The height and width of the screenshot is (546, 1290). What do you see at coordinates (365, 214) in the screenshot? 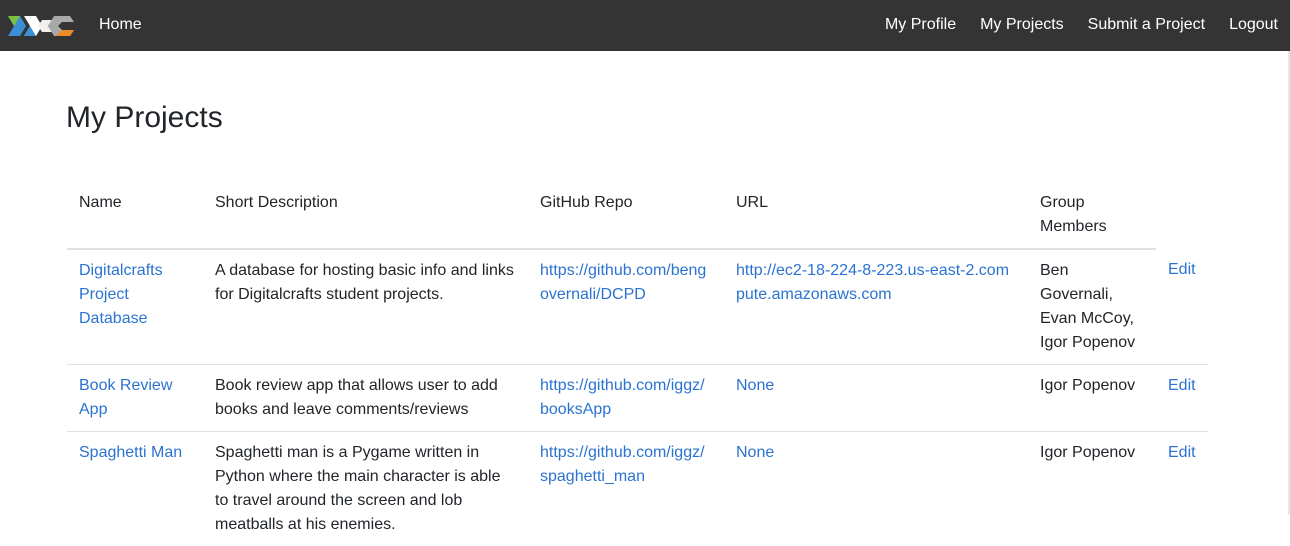
I see `header-description: Short Description` at bounding box center [365, 214].